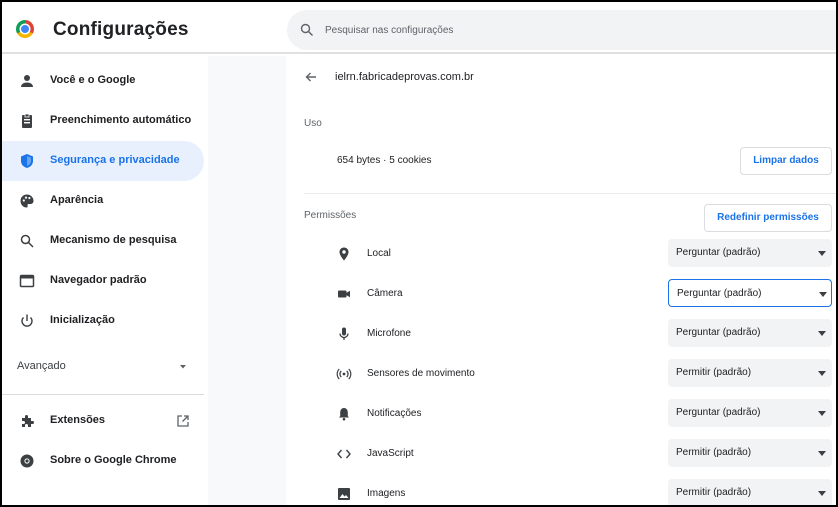 This screenshot has width=838, height=507. What do you see at coordinates (41, 366) in the screenshot?
I see `advanced-label: Avançado` at bounding box center [41, 366].